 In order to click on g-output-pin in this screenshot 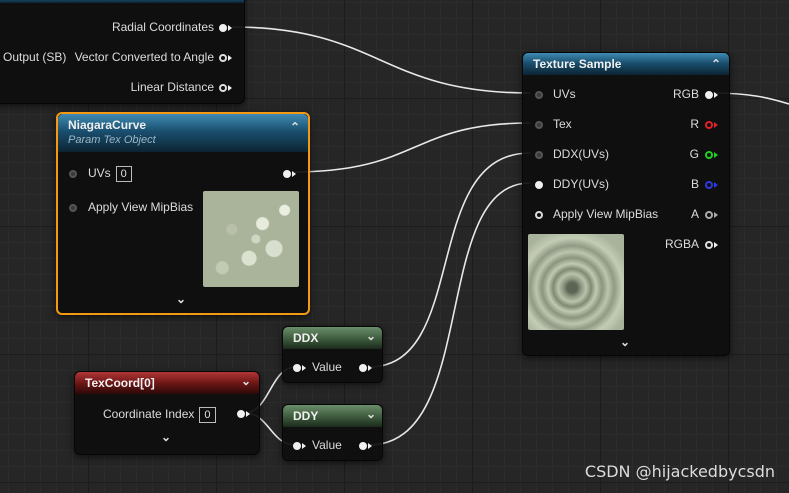, I will do `click(709, 155)`.